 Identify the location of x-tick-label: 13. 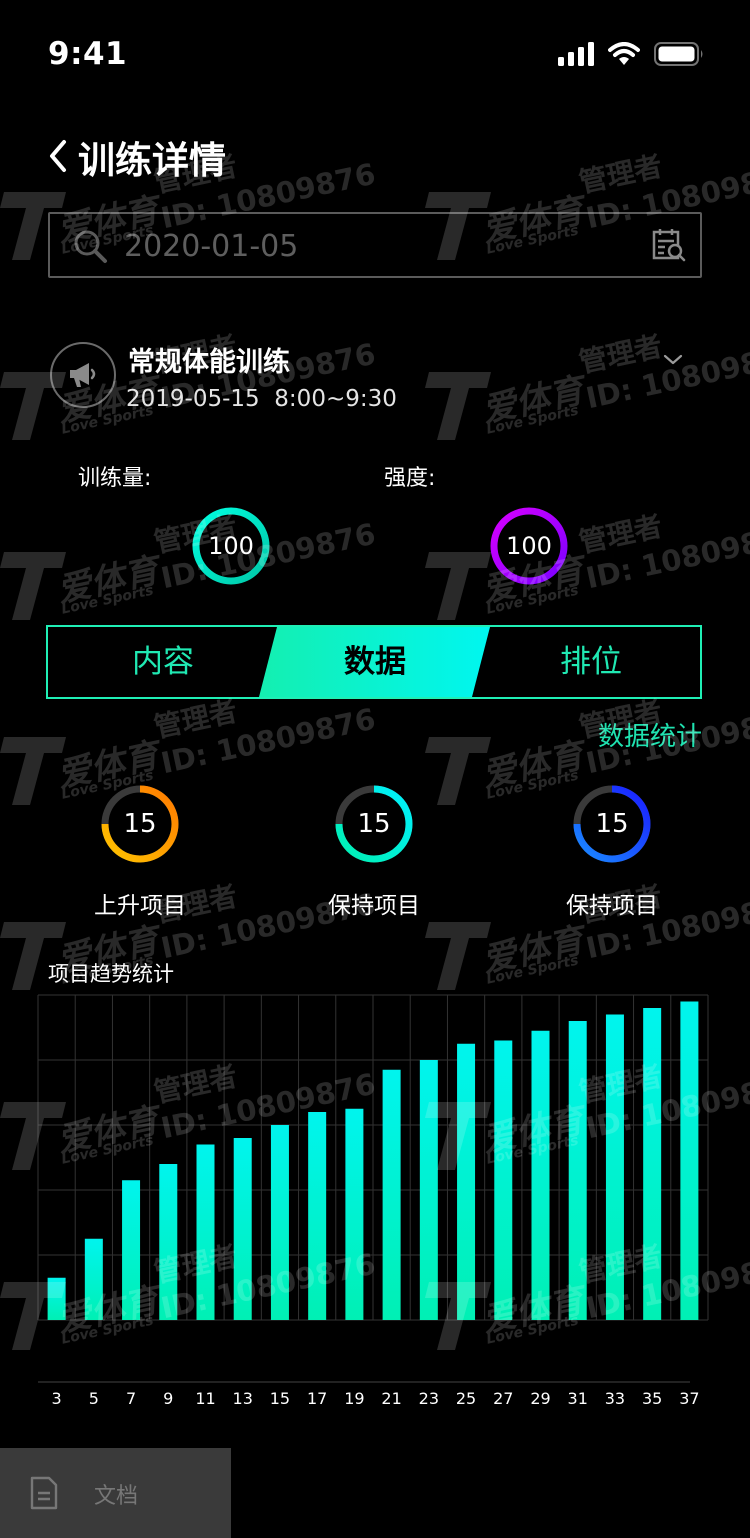
(243, 1398).